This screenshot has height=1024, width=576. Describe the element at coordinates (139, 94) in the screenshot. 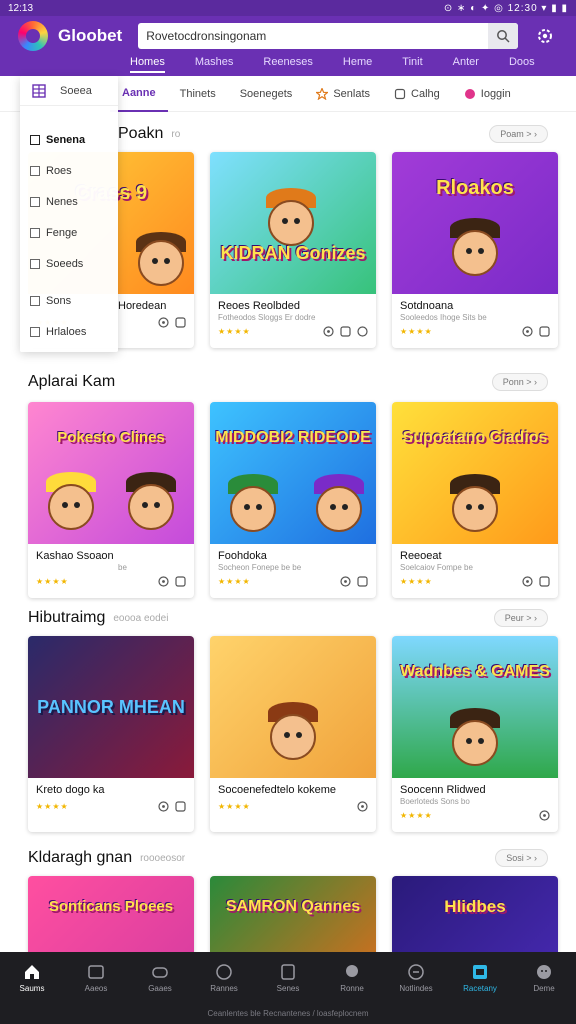

I see `sub-tab: Aanne` at that location.